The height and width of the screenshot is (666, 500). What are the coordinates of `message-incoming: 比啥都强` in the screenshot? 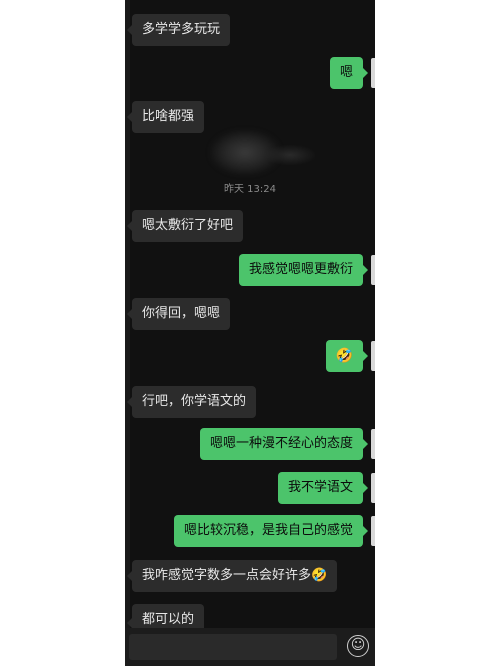 It's located at (165, 117).